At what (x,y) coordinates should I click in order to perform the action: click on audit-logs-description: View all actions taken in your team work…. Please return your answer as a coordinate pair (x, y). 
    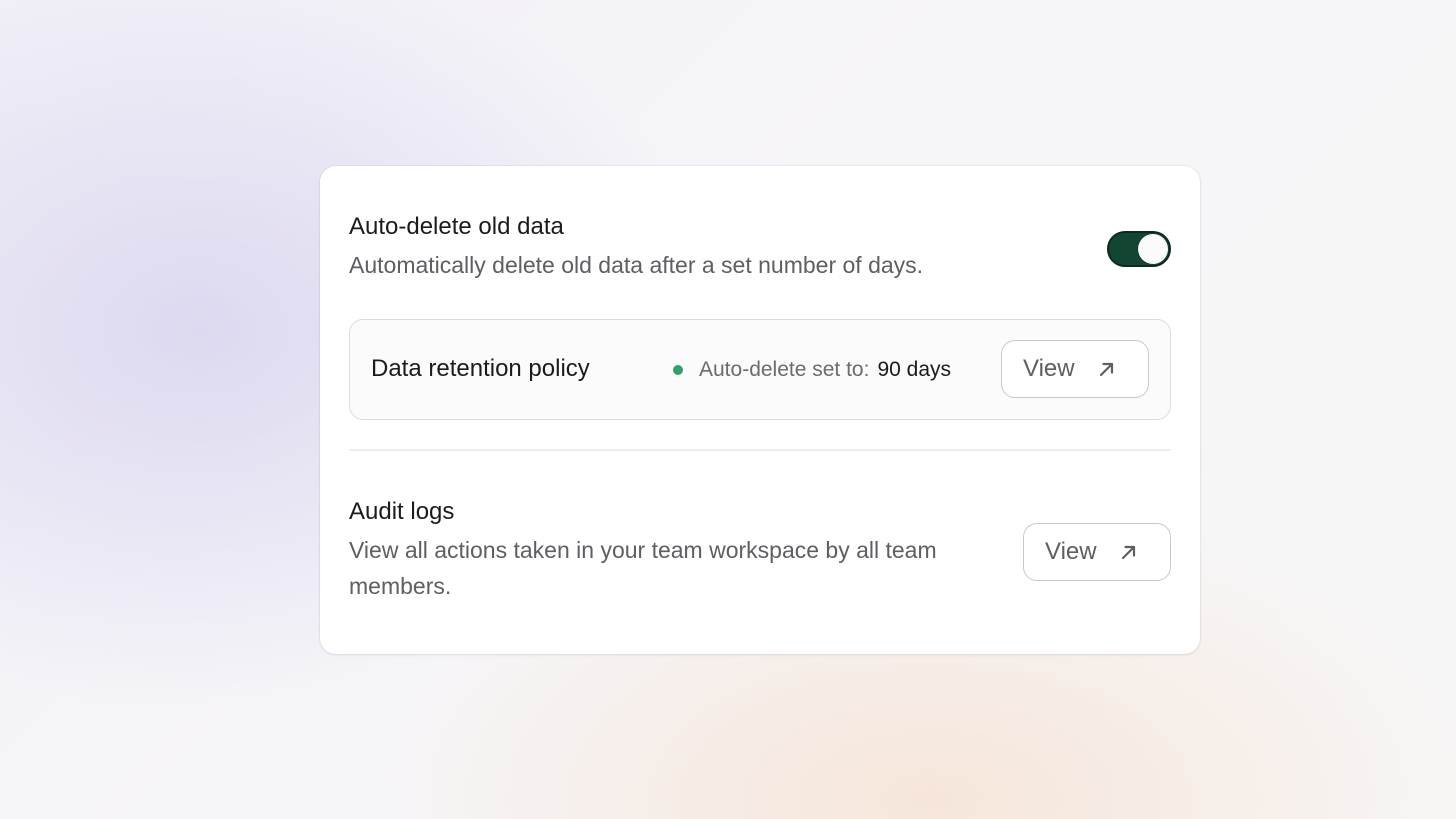
    Looking at the image, I should click on (643, 568).